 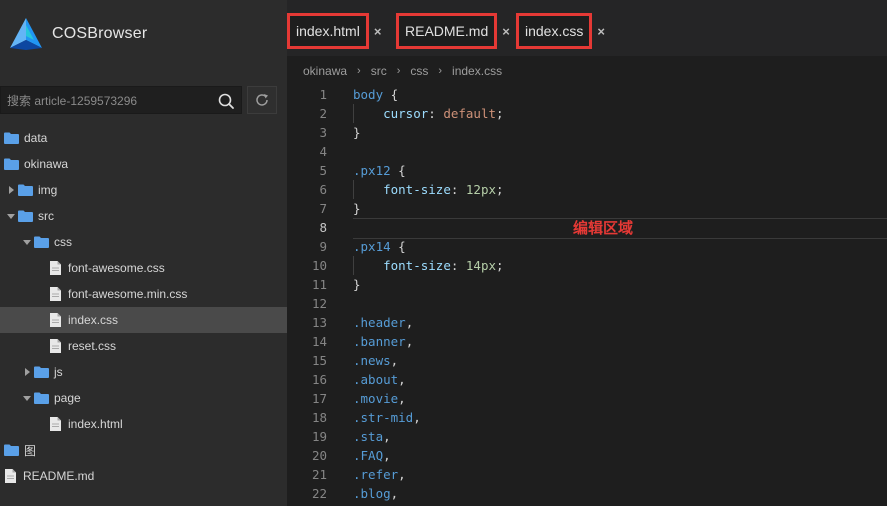 I want to click on code-token: .sta, so click(x=368, y=436).